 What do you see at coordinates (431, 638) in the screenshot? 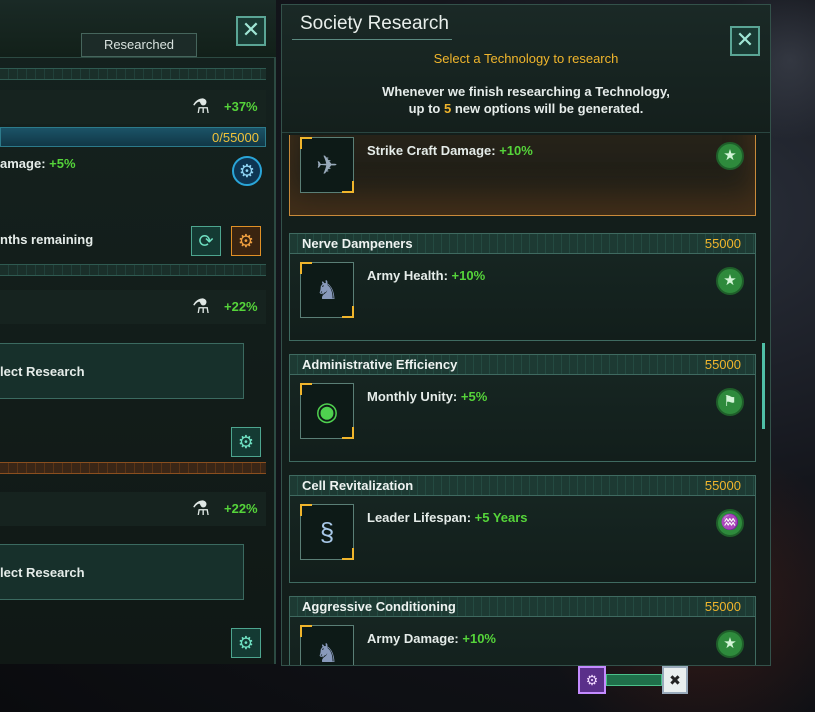
I see `tech-effect: Army Damage: +10%` at bounding box center [431, 638].